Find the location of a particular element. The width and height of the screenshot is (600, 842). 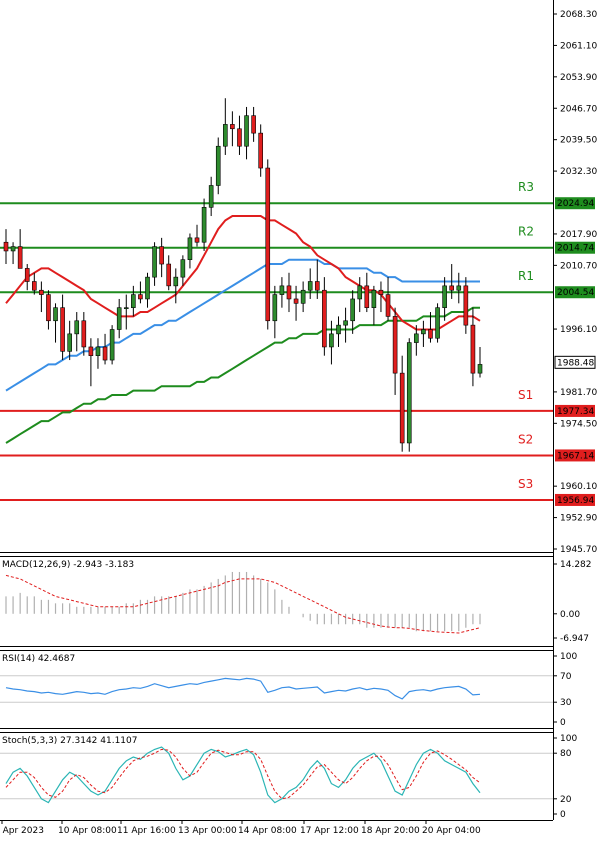

price-tick-label: 2017.90 is located at coordinates (578, 235).